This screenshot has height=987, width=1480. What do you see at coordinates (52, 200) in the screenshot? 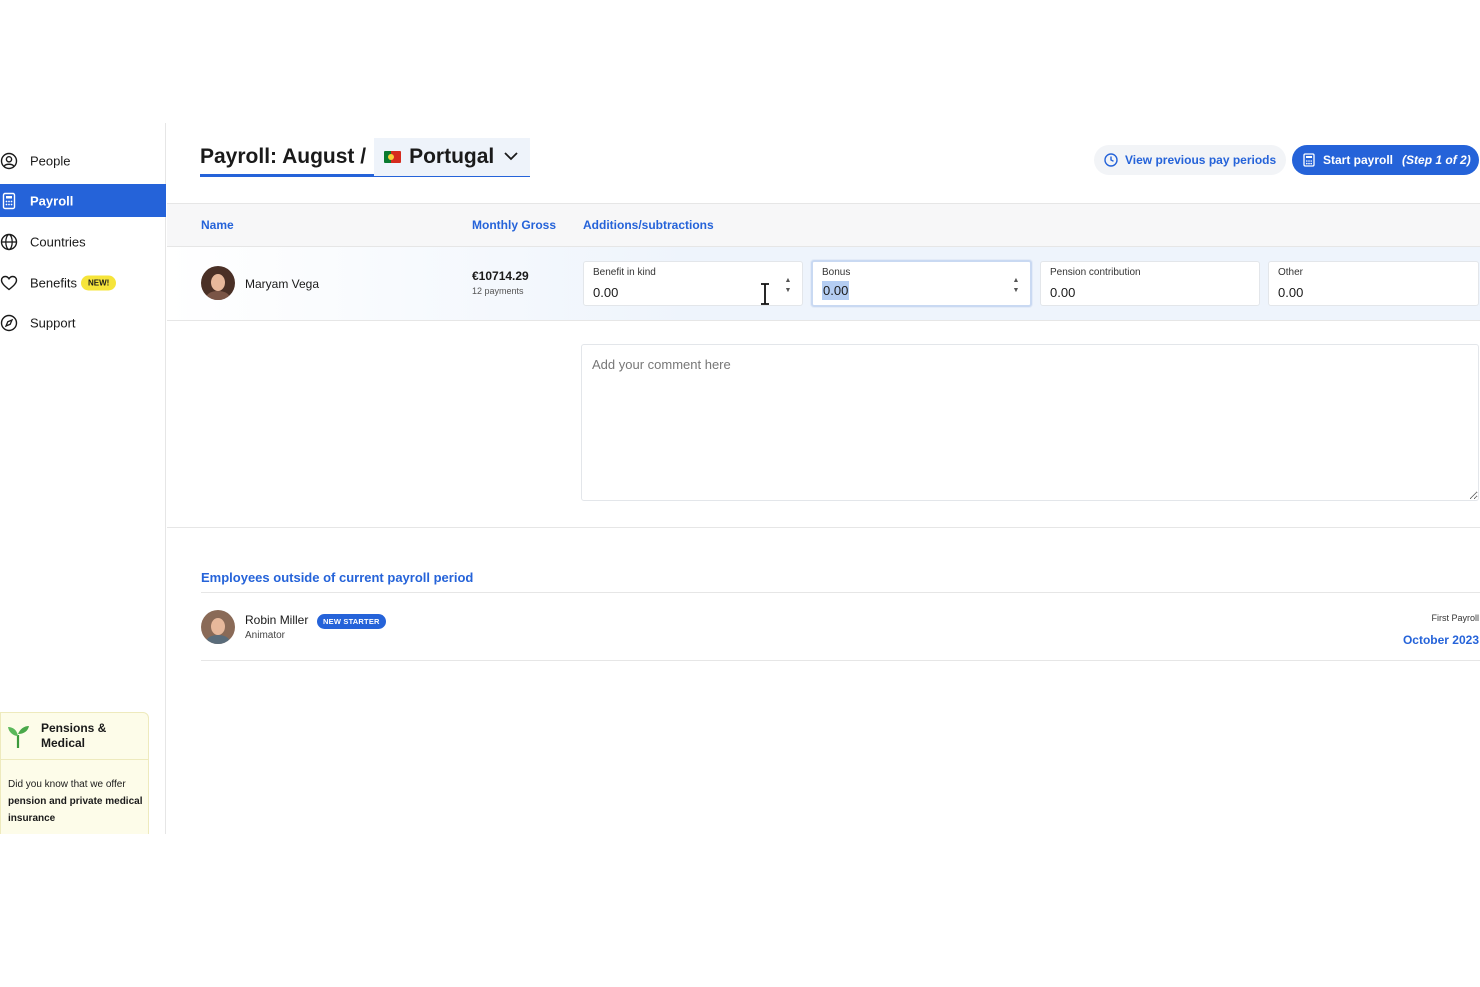
I see `sidebar-item-label: Payroll` at bounding box center [52, 200].